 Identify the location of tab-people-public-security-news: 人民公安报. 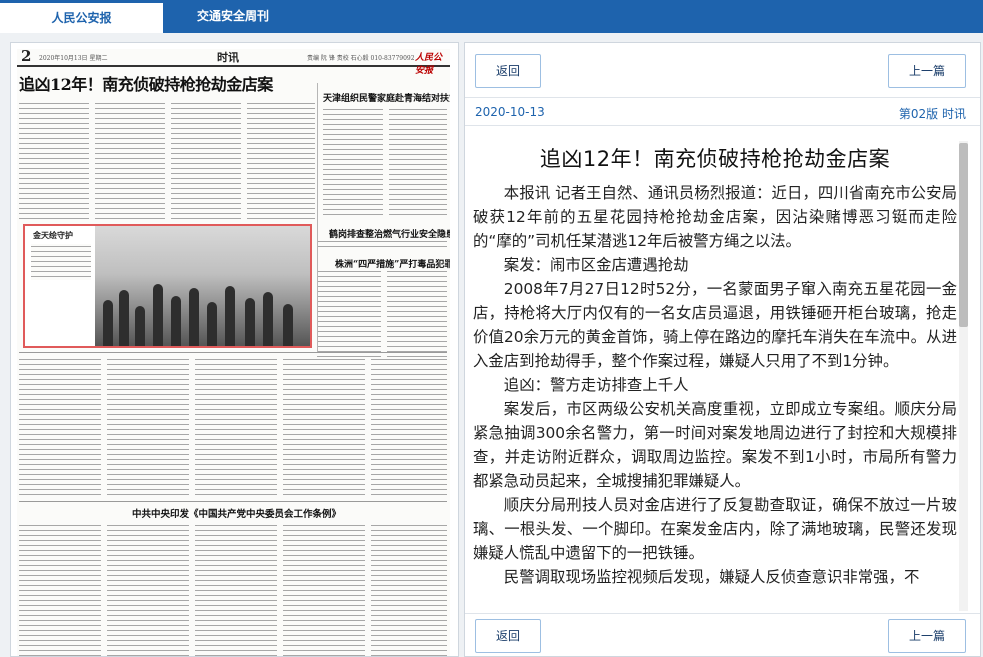
(81, 16).